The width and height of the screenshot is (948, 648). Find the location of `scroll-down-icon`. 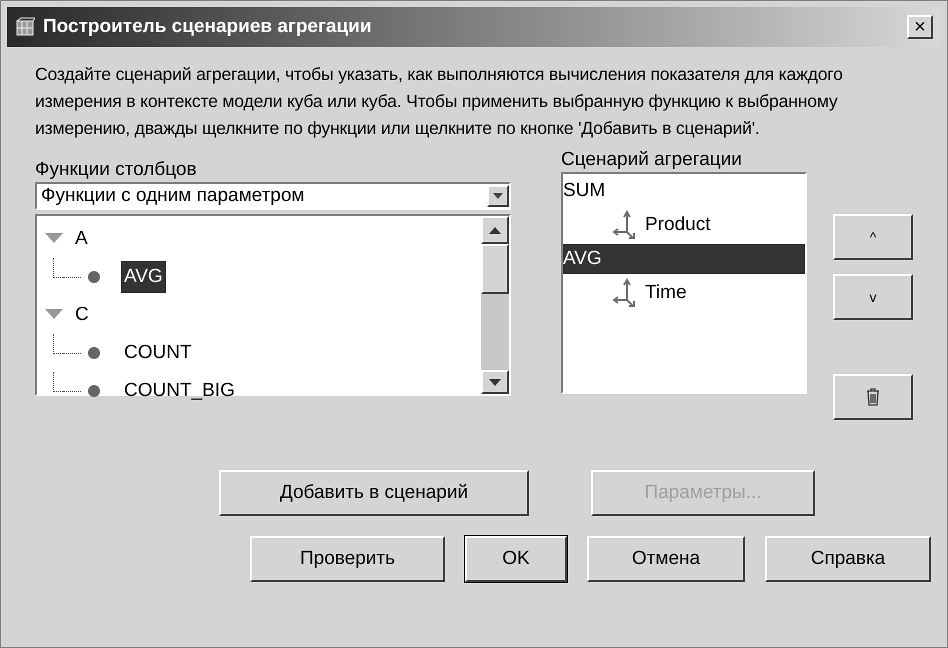

scroll-down-icon is located at coordinates (495, 382).